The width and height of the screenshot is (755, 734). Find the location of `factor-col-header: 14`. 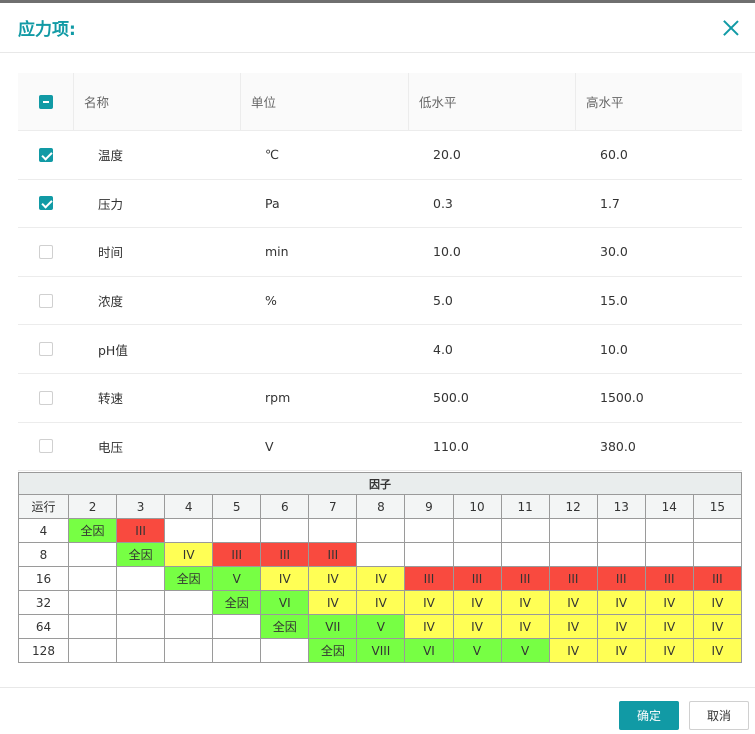

factor-col-header: 14 is located at coordinates (669, 506).